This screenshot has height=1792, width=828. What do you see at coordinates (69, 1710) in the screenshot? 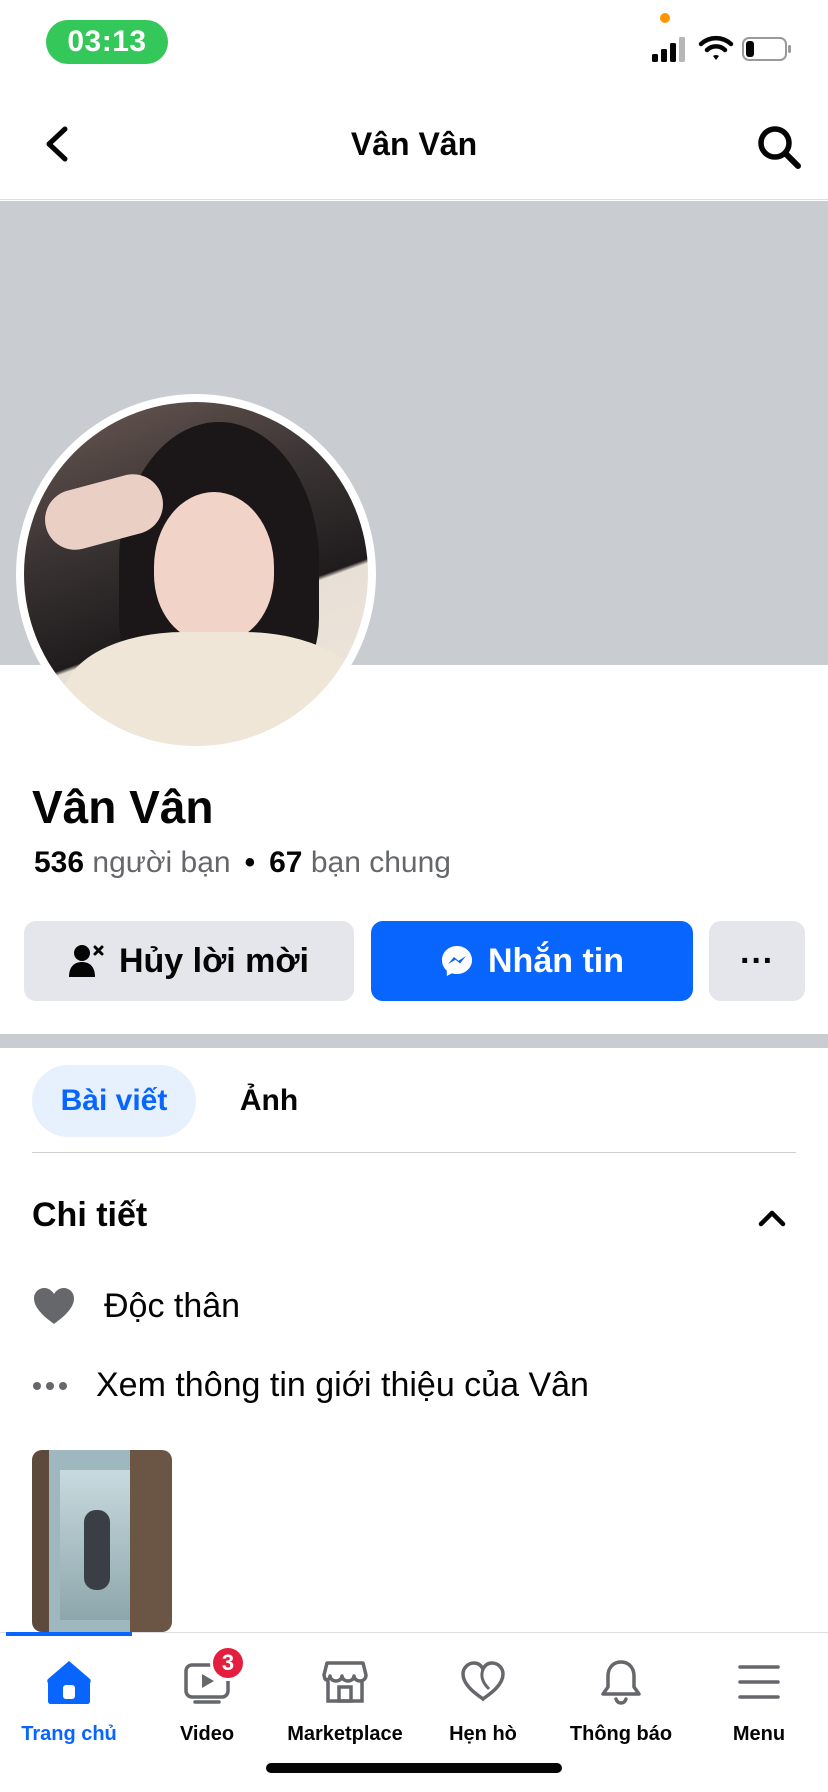
I see `nav-home: Trang chủ` at bounding box center [69, 1710].